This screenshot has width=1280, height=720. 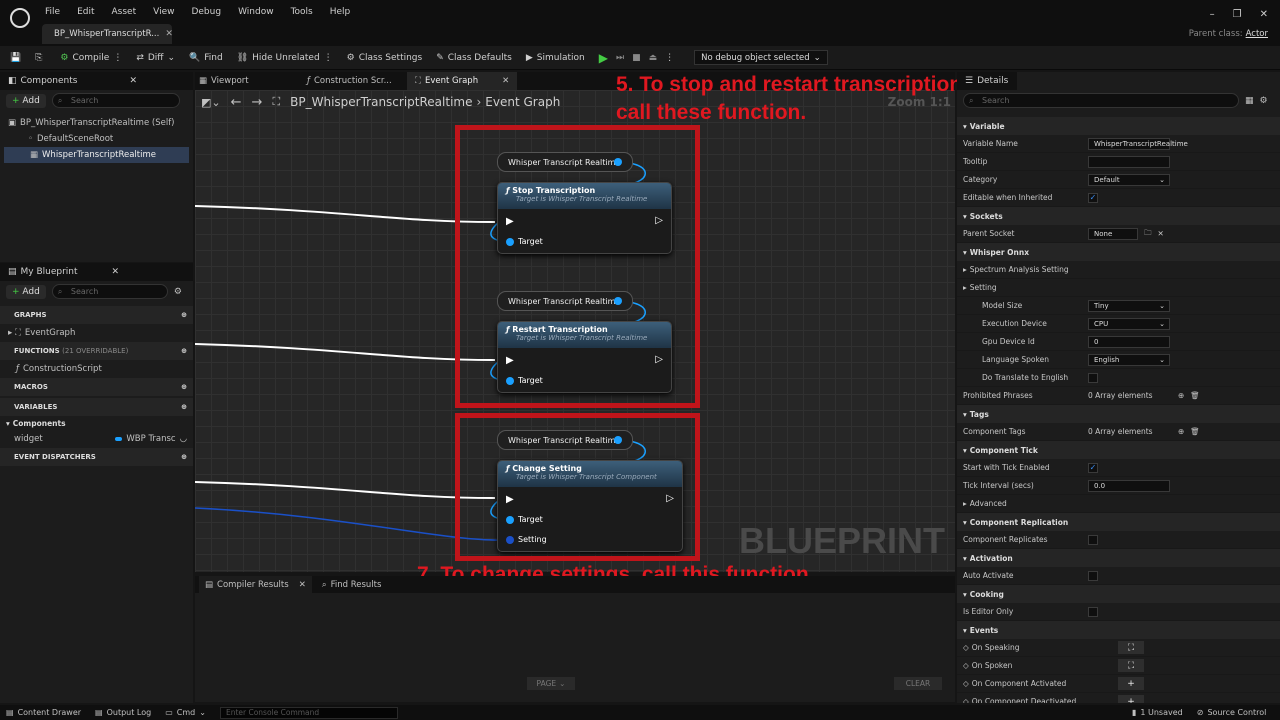 What do you see at coordinates (169, 34) in the screenshot?
I see `close-tab-icon: ✕` at bounding box center [169, 34].